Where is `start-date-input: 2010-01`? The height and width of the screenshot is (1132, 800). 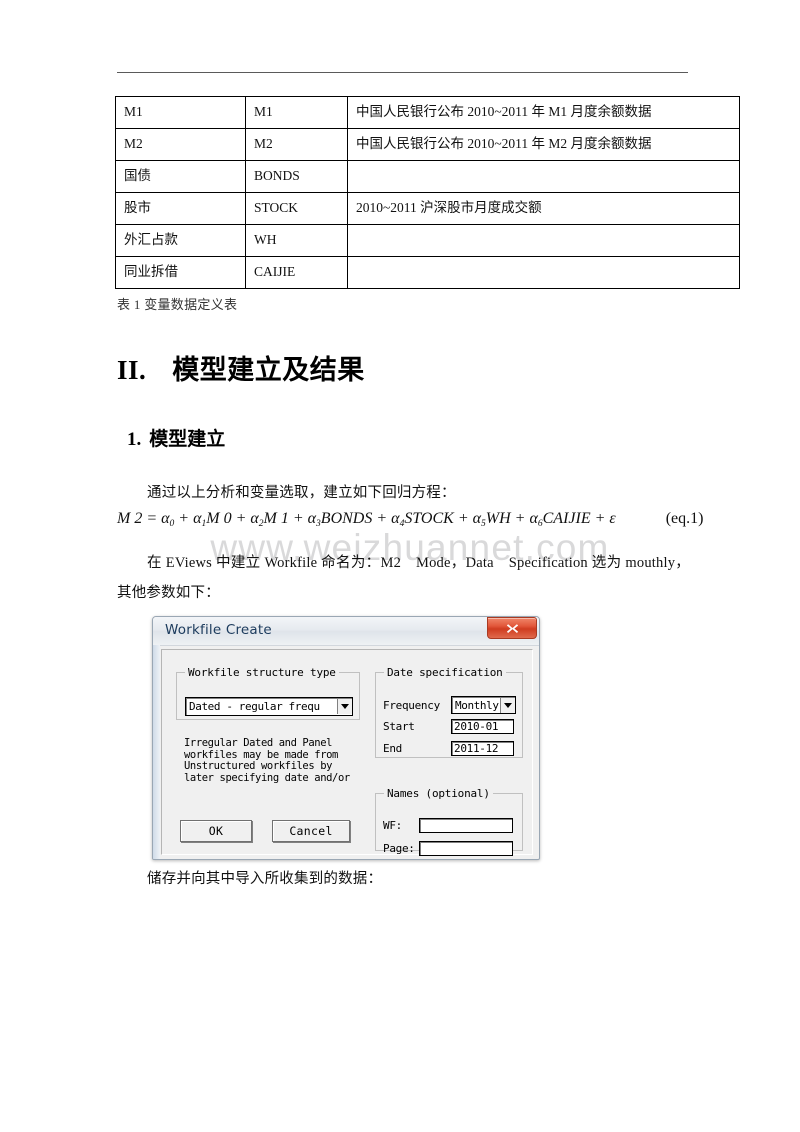 start-date-input: 2010-01 is located at coordinates (482, 726).